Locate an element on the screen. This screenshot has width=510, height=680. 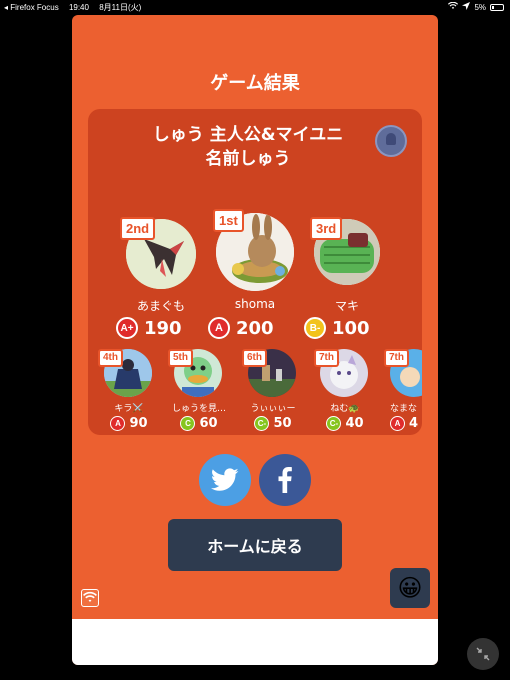
score-value: 4 is located at coordinates (414, 423).